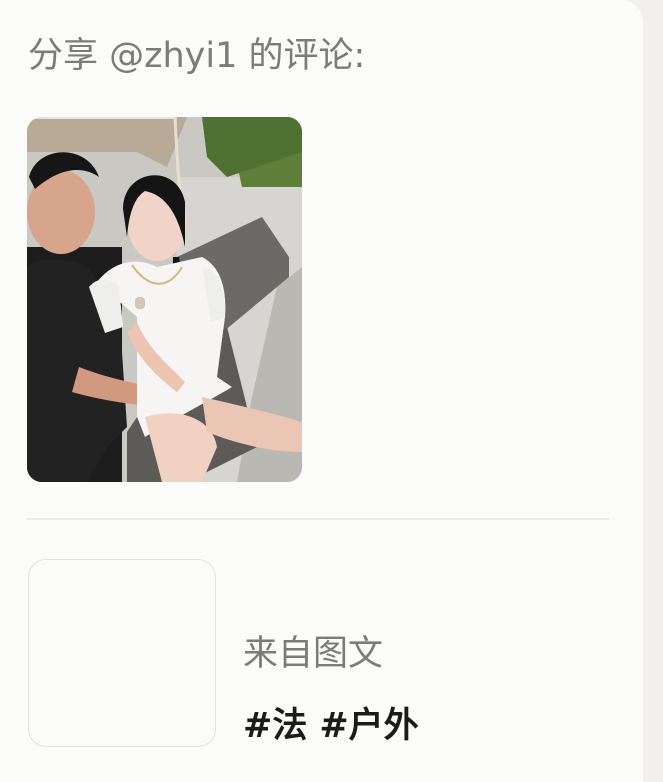 This screenshot has height=782, width=663. I want to click on section-divider, so click(318, 519).